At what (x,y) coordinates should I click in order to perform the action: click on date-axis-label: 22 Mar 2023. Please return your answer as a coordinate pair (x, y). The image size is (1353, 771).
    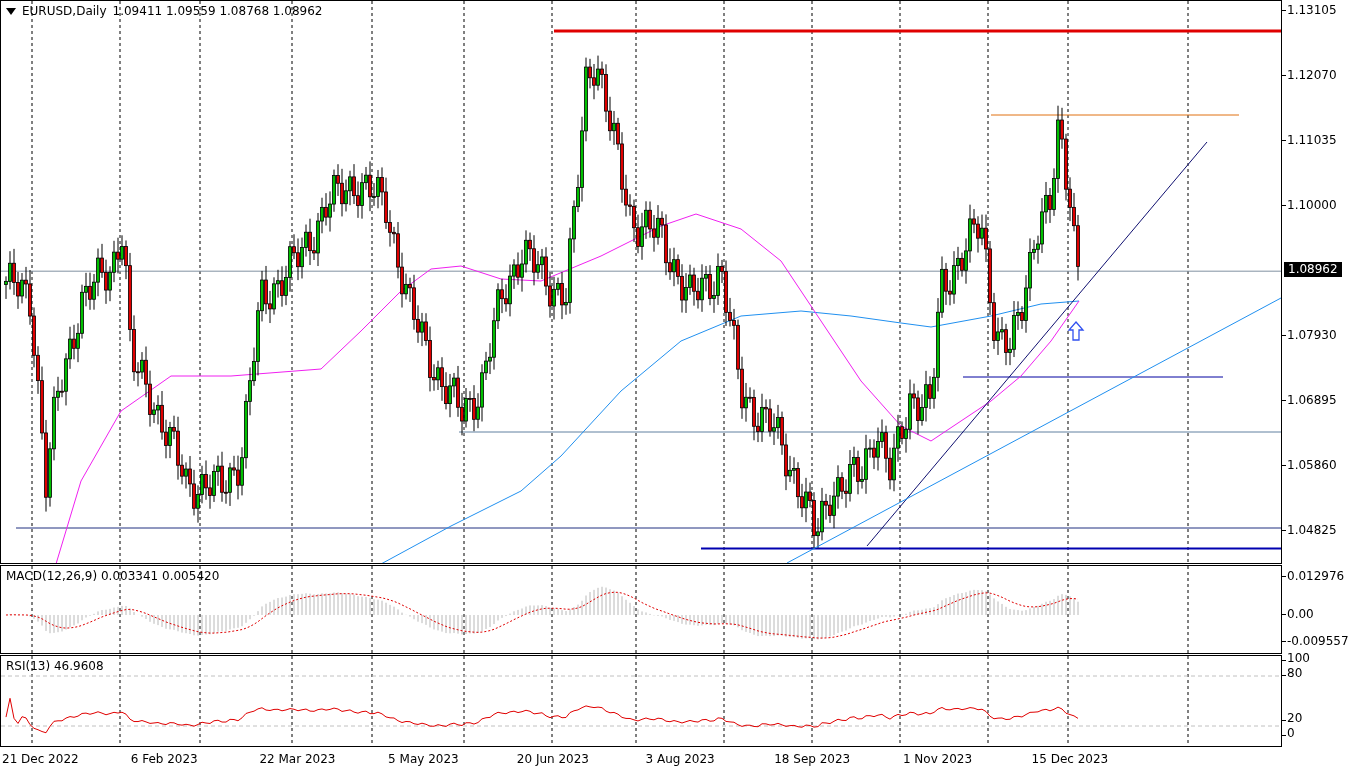
    Looking at the image, I should click on (297, 759).